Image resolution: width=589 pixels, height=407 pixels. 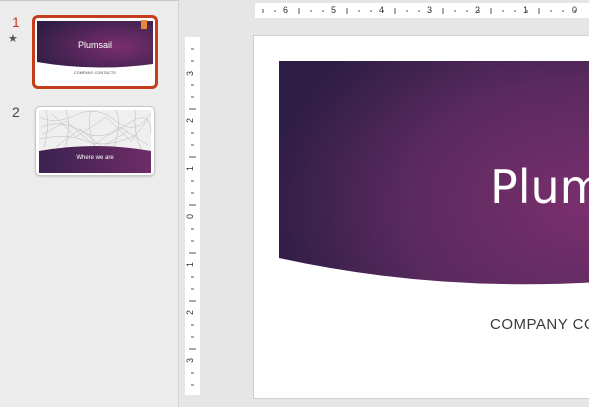 I want to click on hruler-label-5: 5, so click(x=334, y=10).